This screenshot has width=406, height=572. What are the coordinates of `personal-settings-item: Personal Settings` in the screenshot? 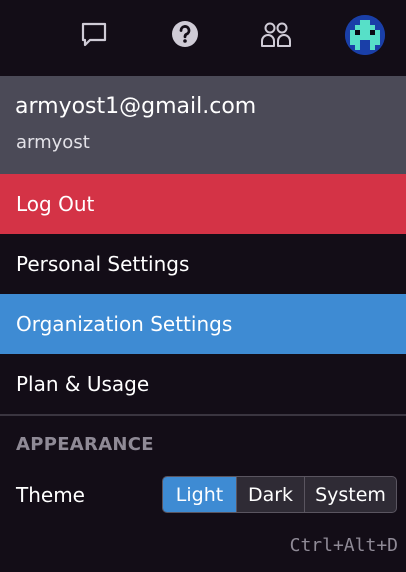 It's located at (203, 264).